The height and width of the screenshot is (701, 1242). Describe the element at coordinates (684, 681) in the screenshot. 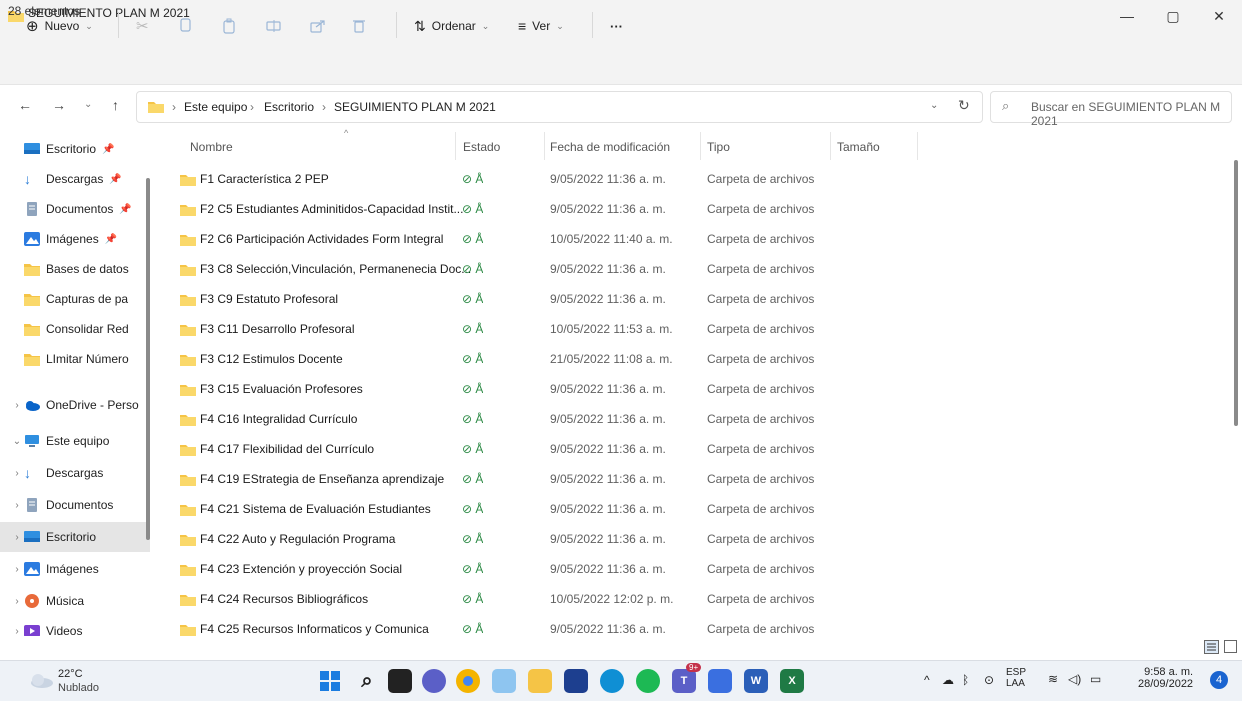

I see `teams-button: T` at that location.